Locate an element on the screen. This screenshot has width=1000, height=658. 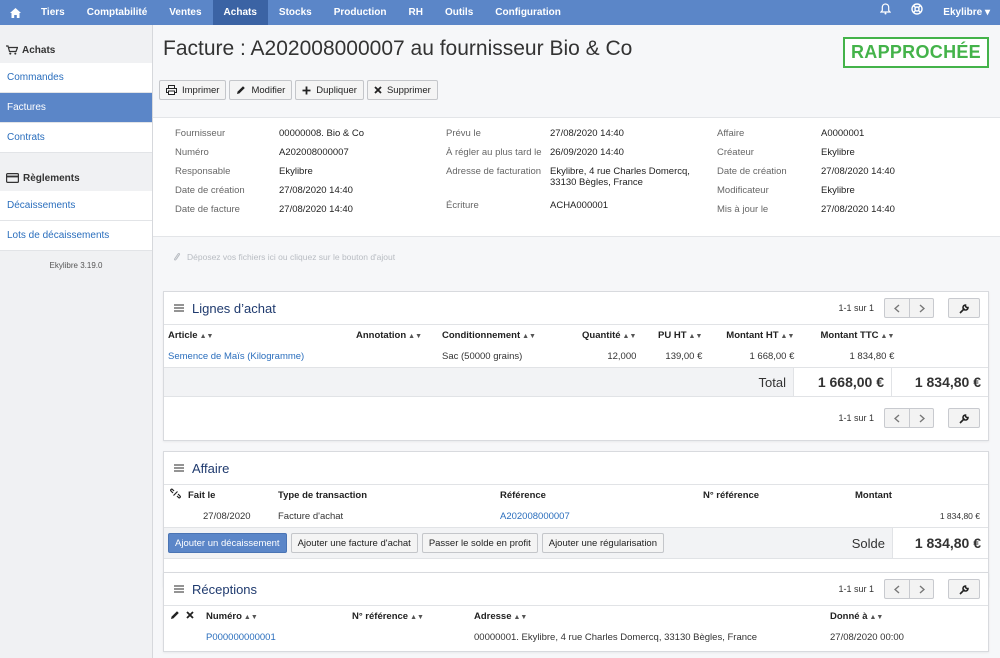
supplier-link: 00000008. Bio & Co is located at coordinates (321, 133).